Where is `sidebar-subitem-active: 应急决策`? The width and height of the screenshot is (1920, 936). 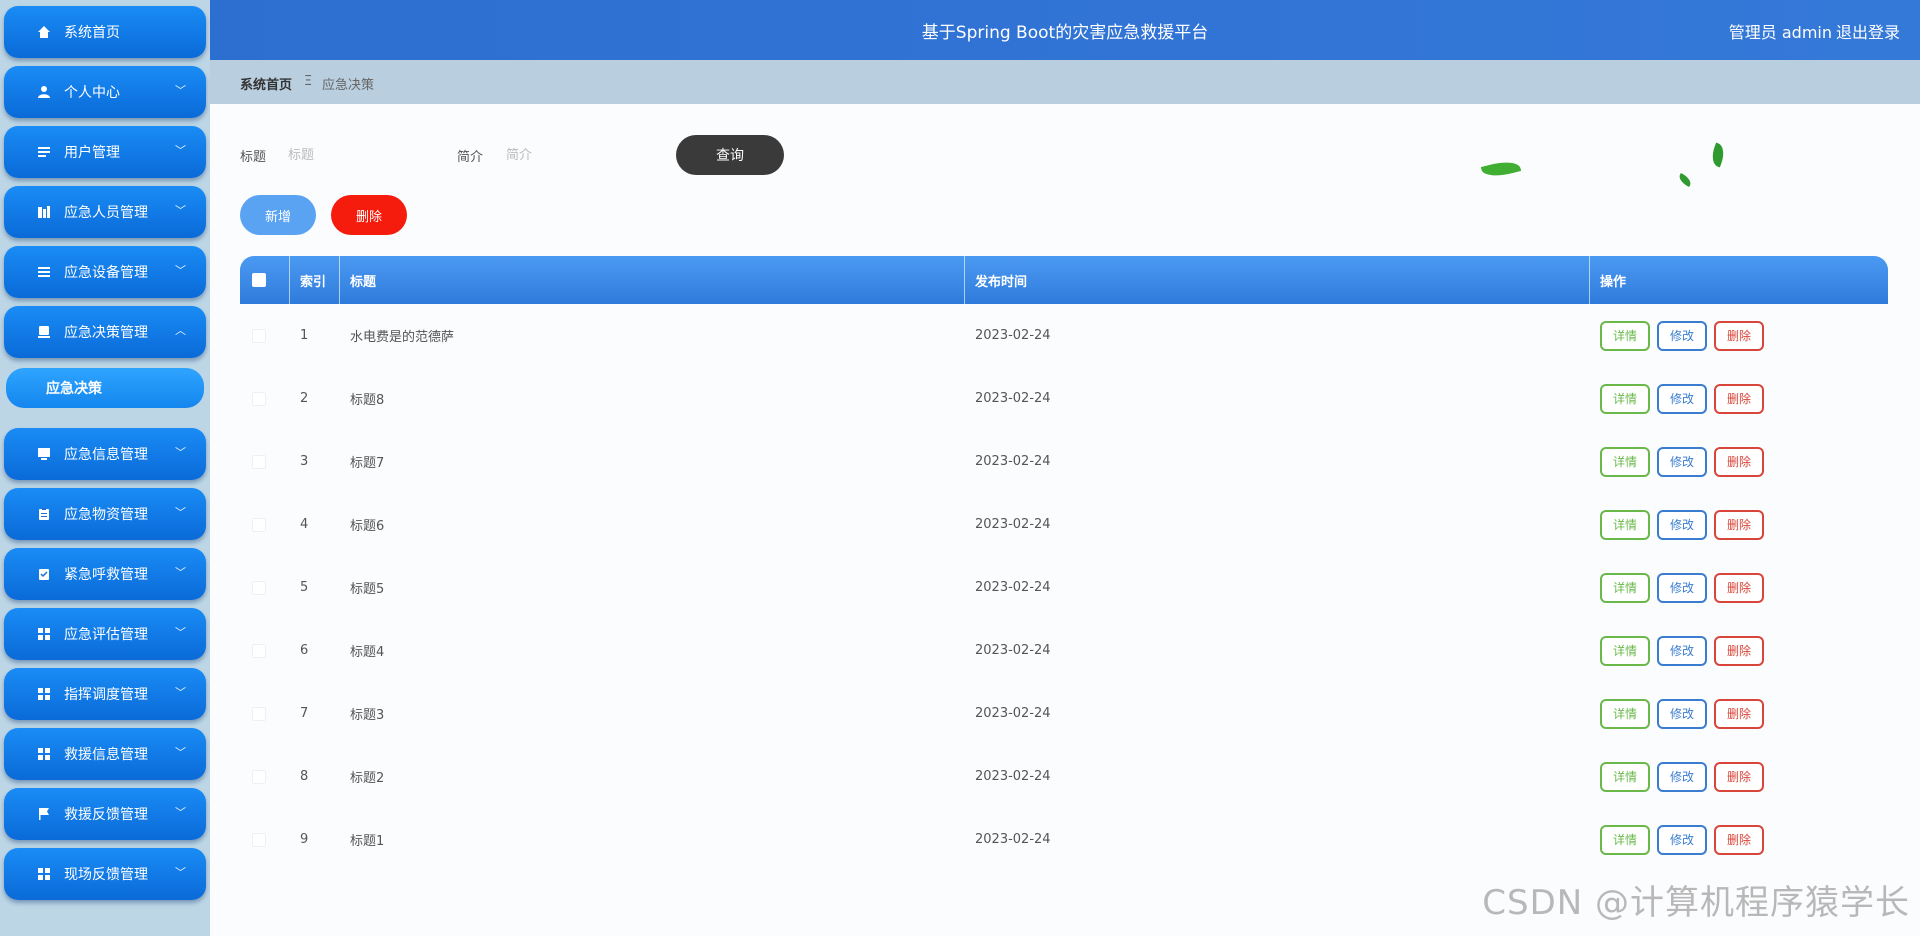
sidebar-subitem-active: 应急决策 is located at coordinates (105, 388).